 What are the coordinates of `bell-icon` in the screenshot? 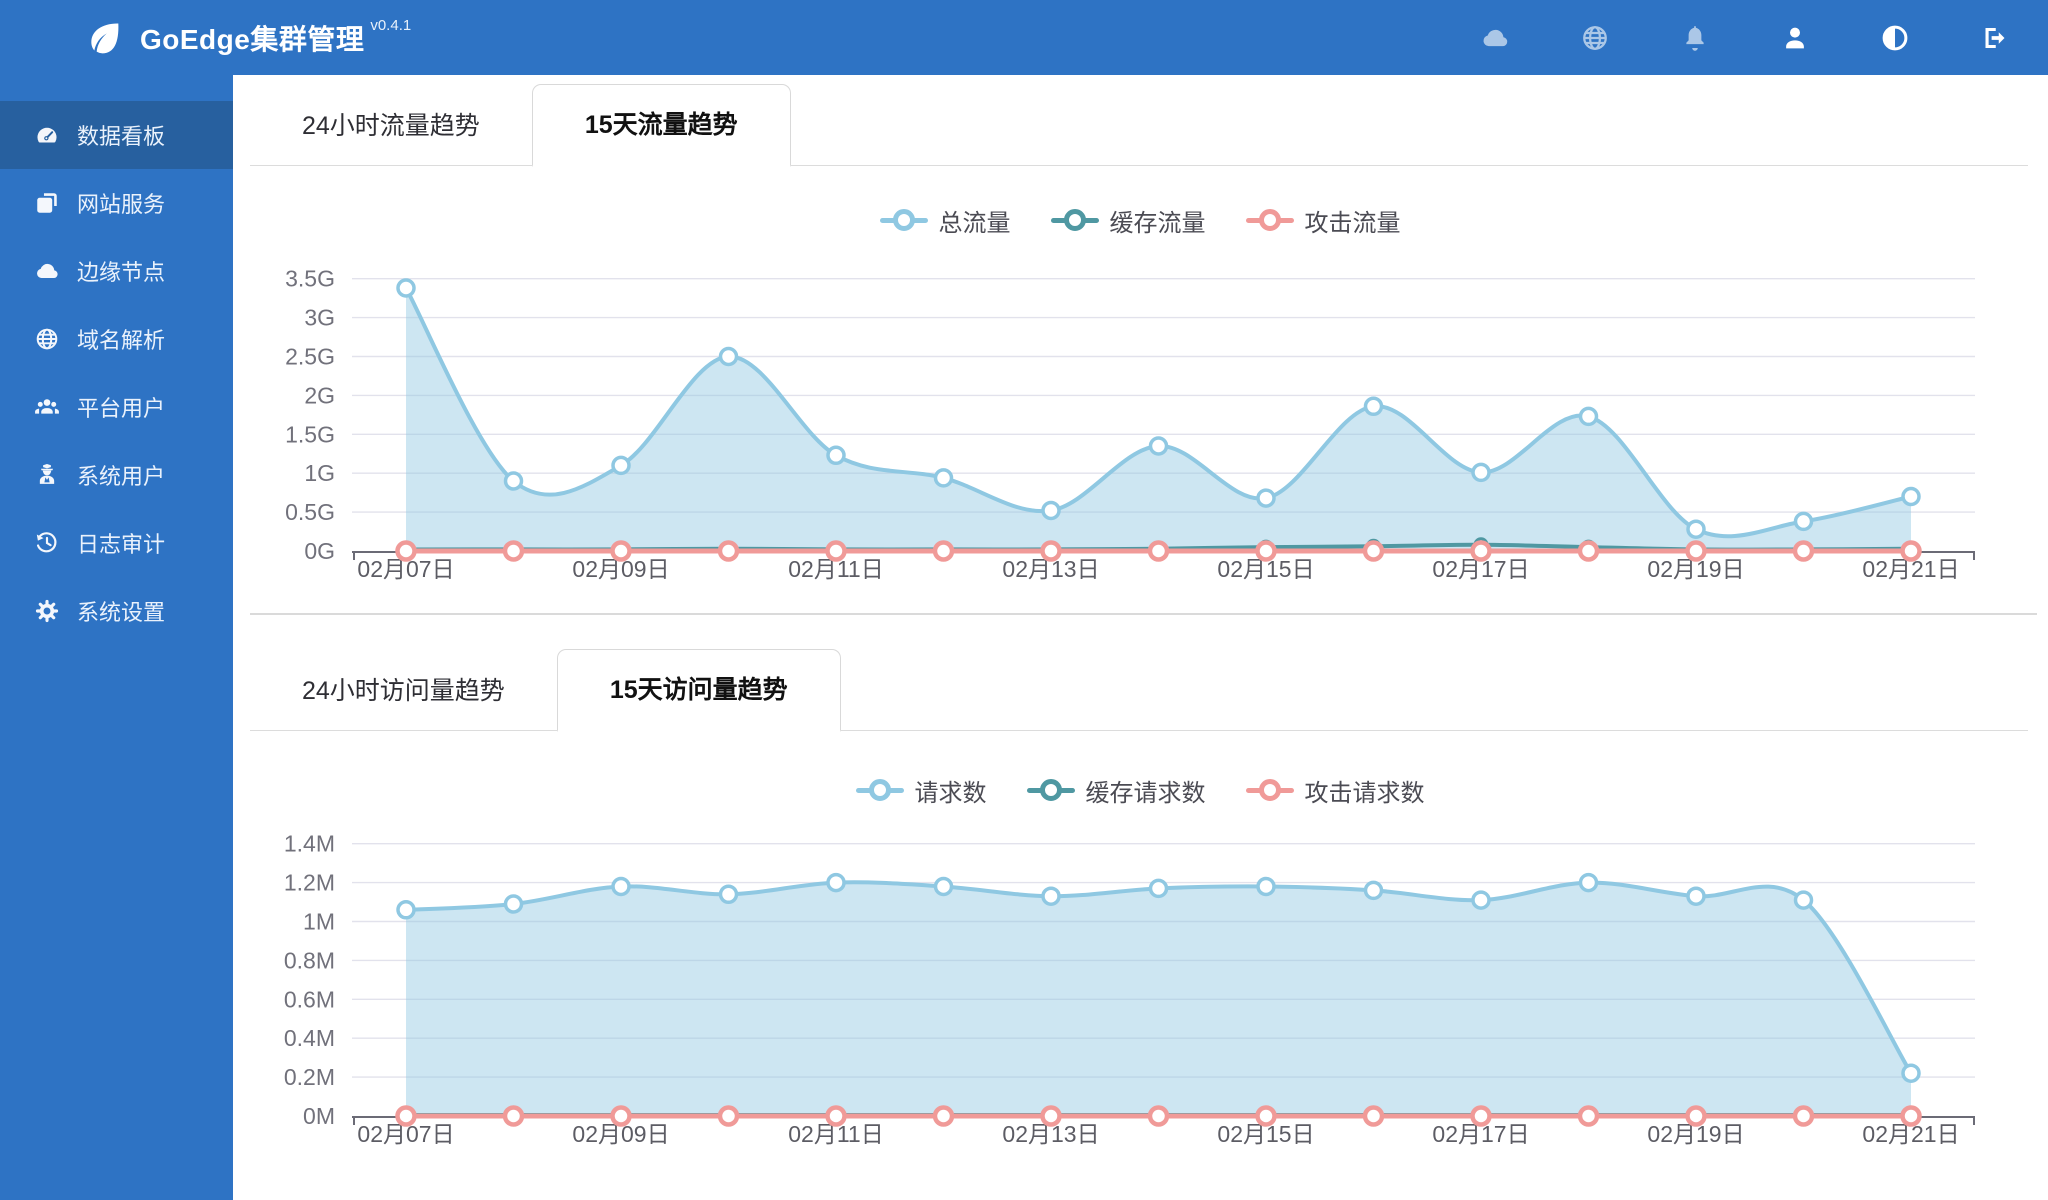 It's located at (1695, 38).